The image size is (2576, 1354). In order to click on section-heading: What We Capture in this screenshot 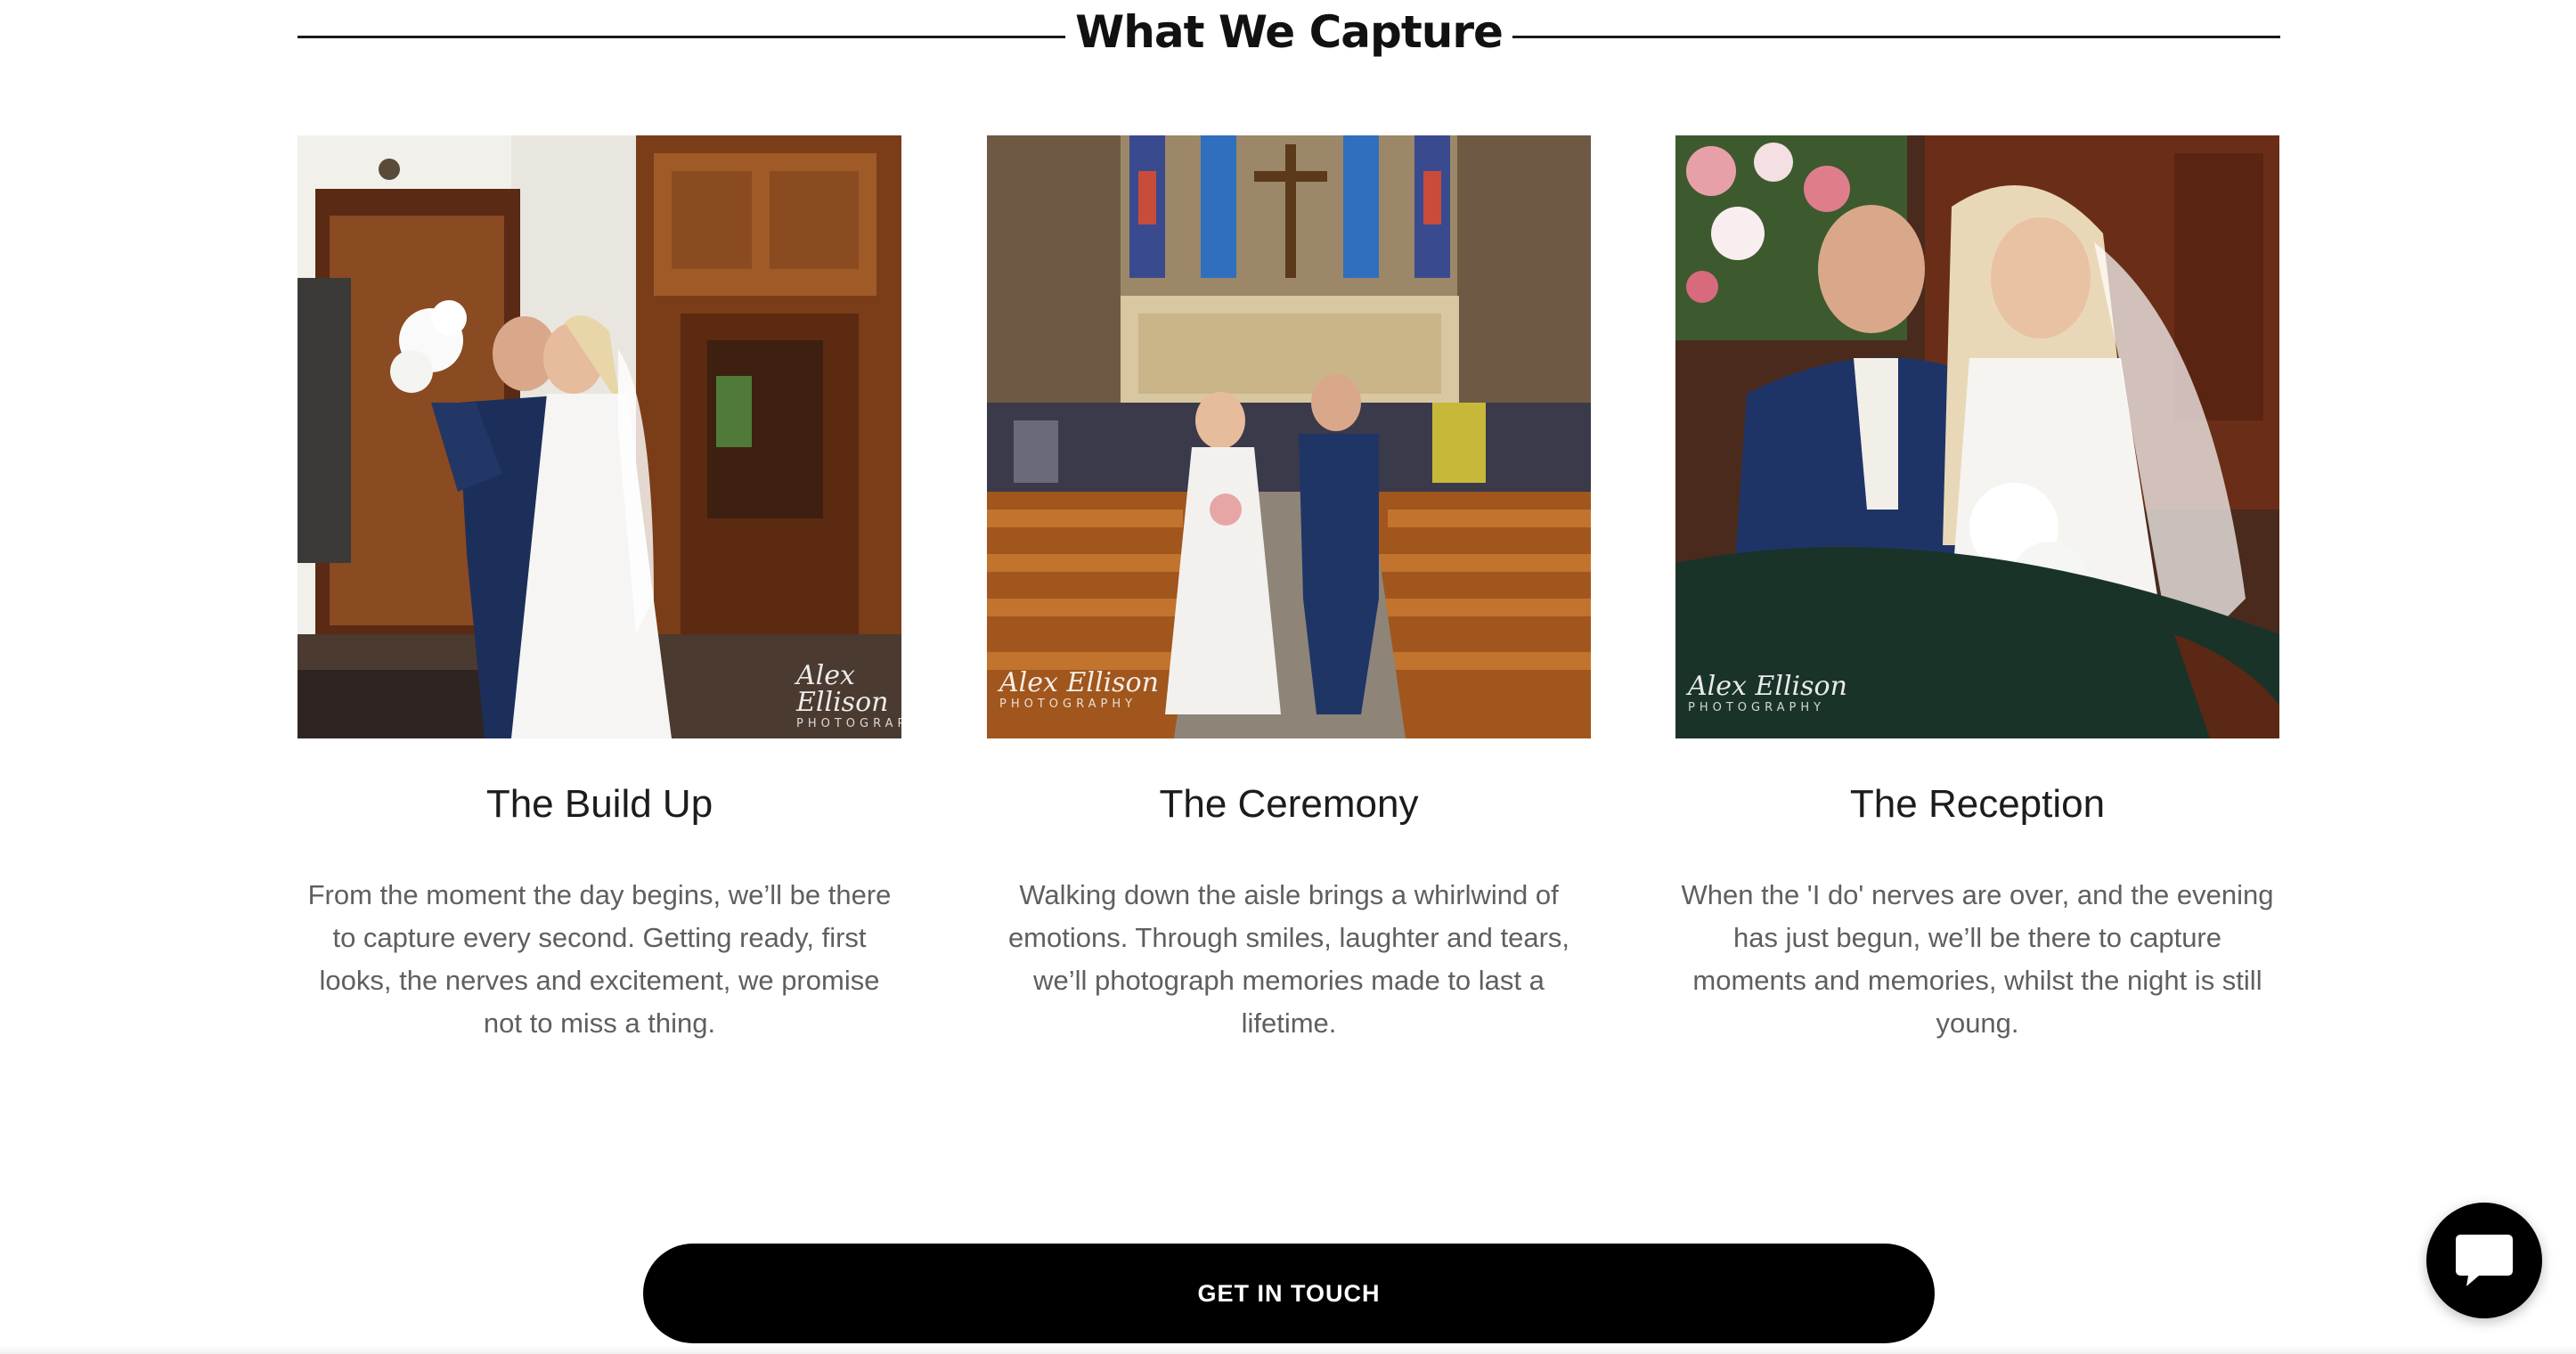, I will do `click(1289, 34)`.